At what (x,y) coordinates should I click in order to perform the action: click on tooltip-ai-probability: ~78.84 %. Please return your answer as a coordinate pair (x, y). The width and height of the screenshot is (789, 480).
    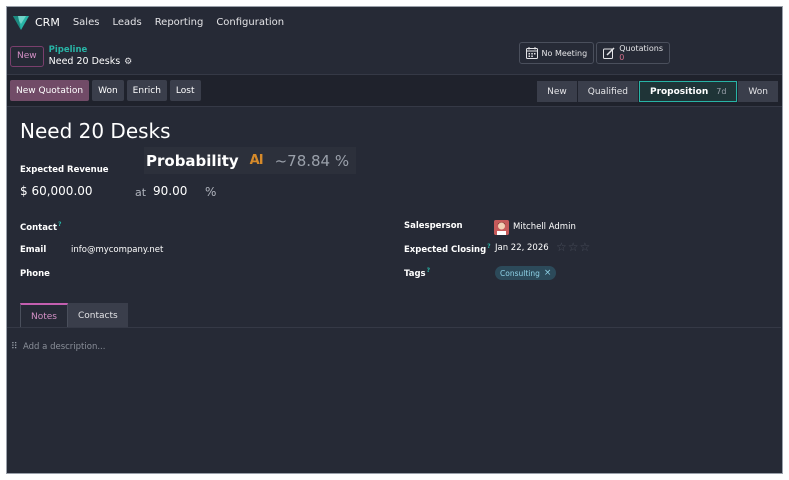
    Looking at the image, I should click on (312, 160).